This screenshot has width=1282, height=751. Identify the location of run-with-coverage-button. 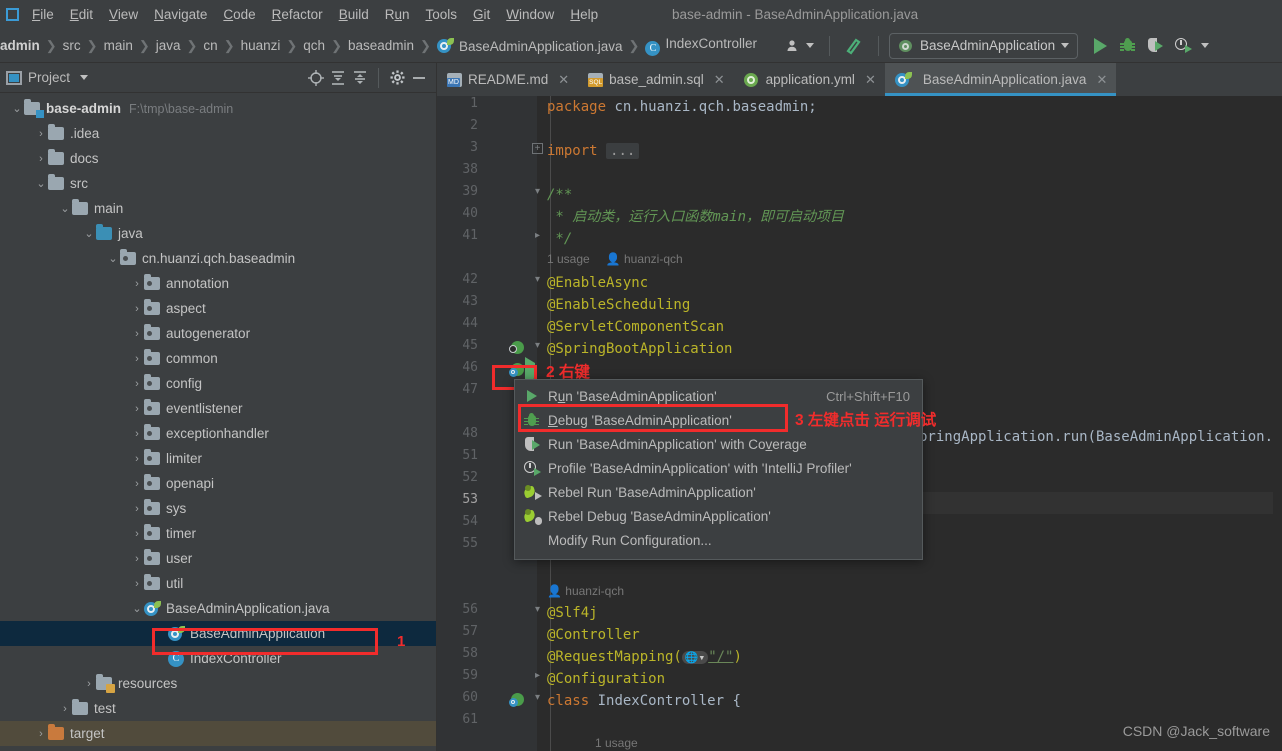
(1155, 46).